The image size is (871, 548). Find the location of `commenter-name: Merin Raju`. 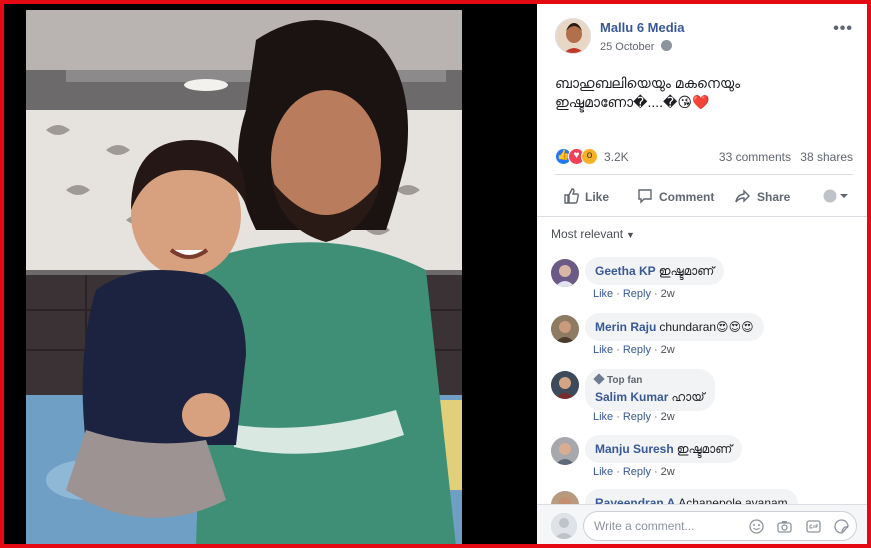

commenter-name: Merin Raju is located at coordinates (625, 327).